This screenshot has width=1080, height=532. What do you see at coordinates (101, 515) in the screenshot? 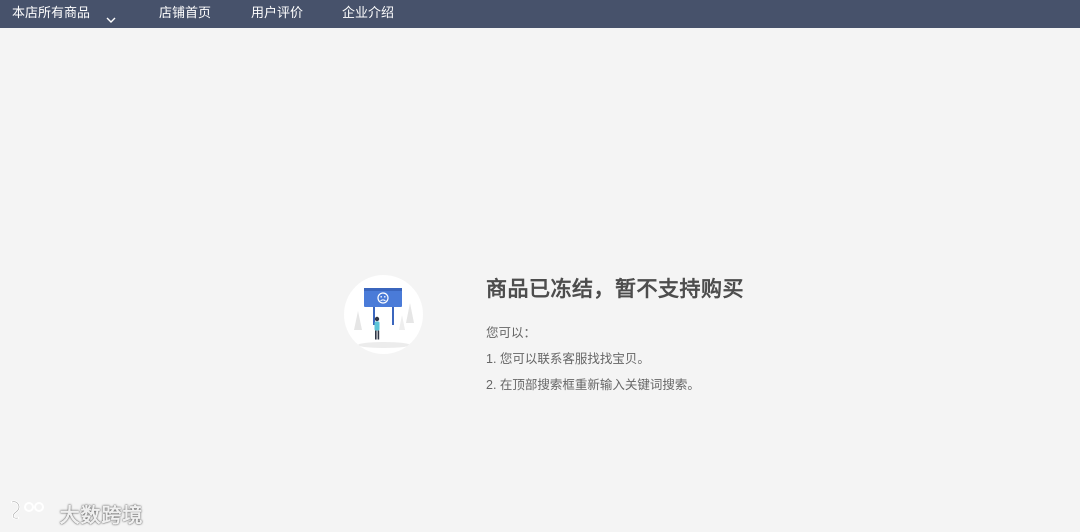
I see `watermark-text: 大数跨境` at bounding box center [101, 515].